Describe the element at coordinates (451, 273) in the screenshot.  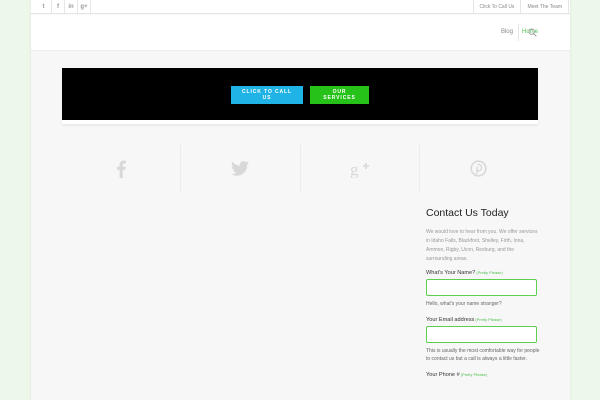
I see `name-label-text: What's Your Name?` at that location.